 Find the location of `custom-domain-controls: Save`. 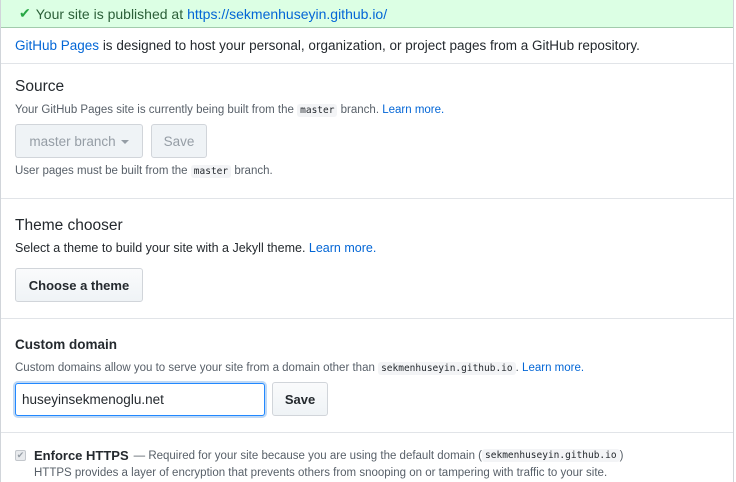

custom-domain-controls: Save is located at coordinates (367, 399).